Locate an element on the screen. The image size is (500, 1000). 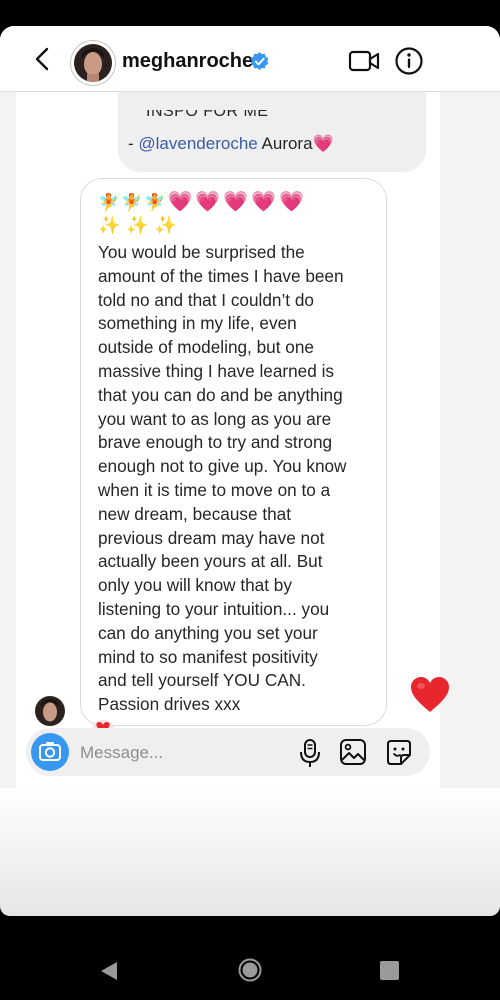
nav-back-icon is located at coordinates (109, 971).